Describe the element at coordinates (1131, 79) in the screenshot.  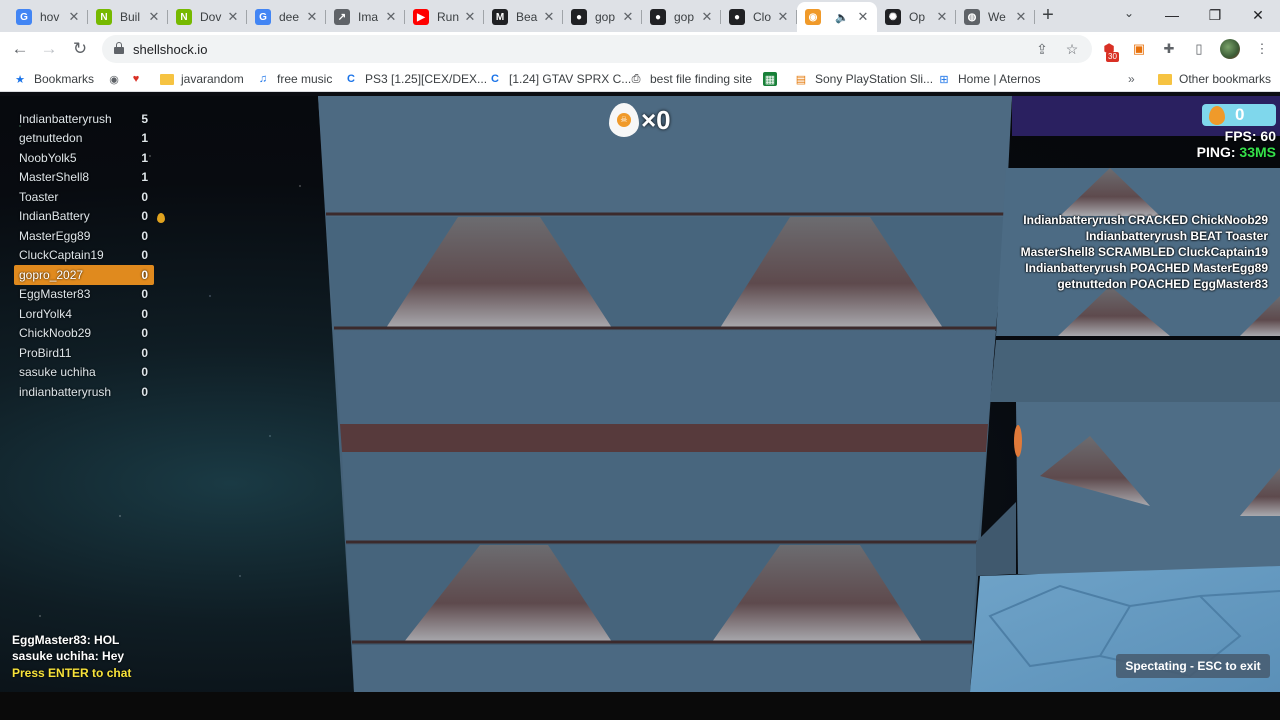
I see `bookmarks-overflow-chevron-icon: »` at that location.